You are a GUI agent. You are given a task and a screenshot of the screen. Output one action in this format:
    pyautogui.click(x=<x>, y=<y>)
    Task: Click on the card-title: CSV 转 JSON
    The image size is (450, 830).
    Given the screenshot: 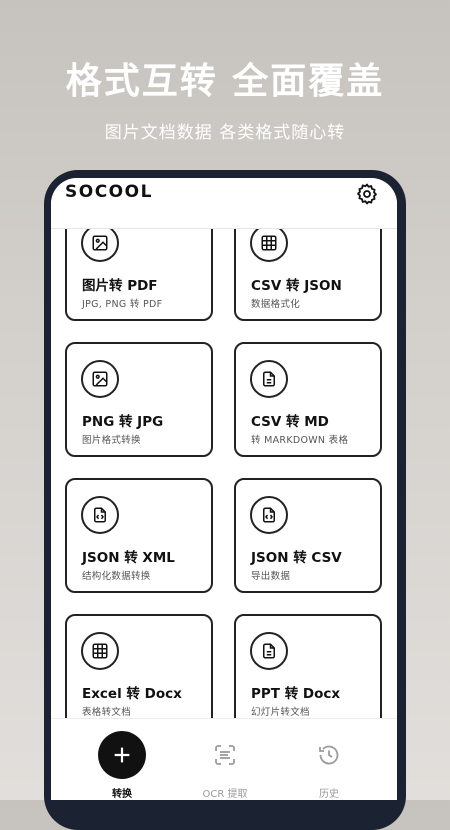 What is the action you would take?
    pyautogui.click(x=296, y=286)
    